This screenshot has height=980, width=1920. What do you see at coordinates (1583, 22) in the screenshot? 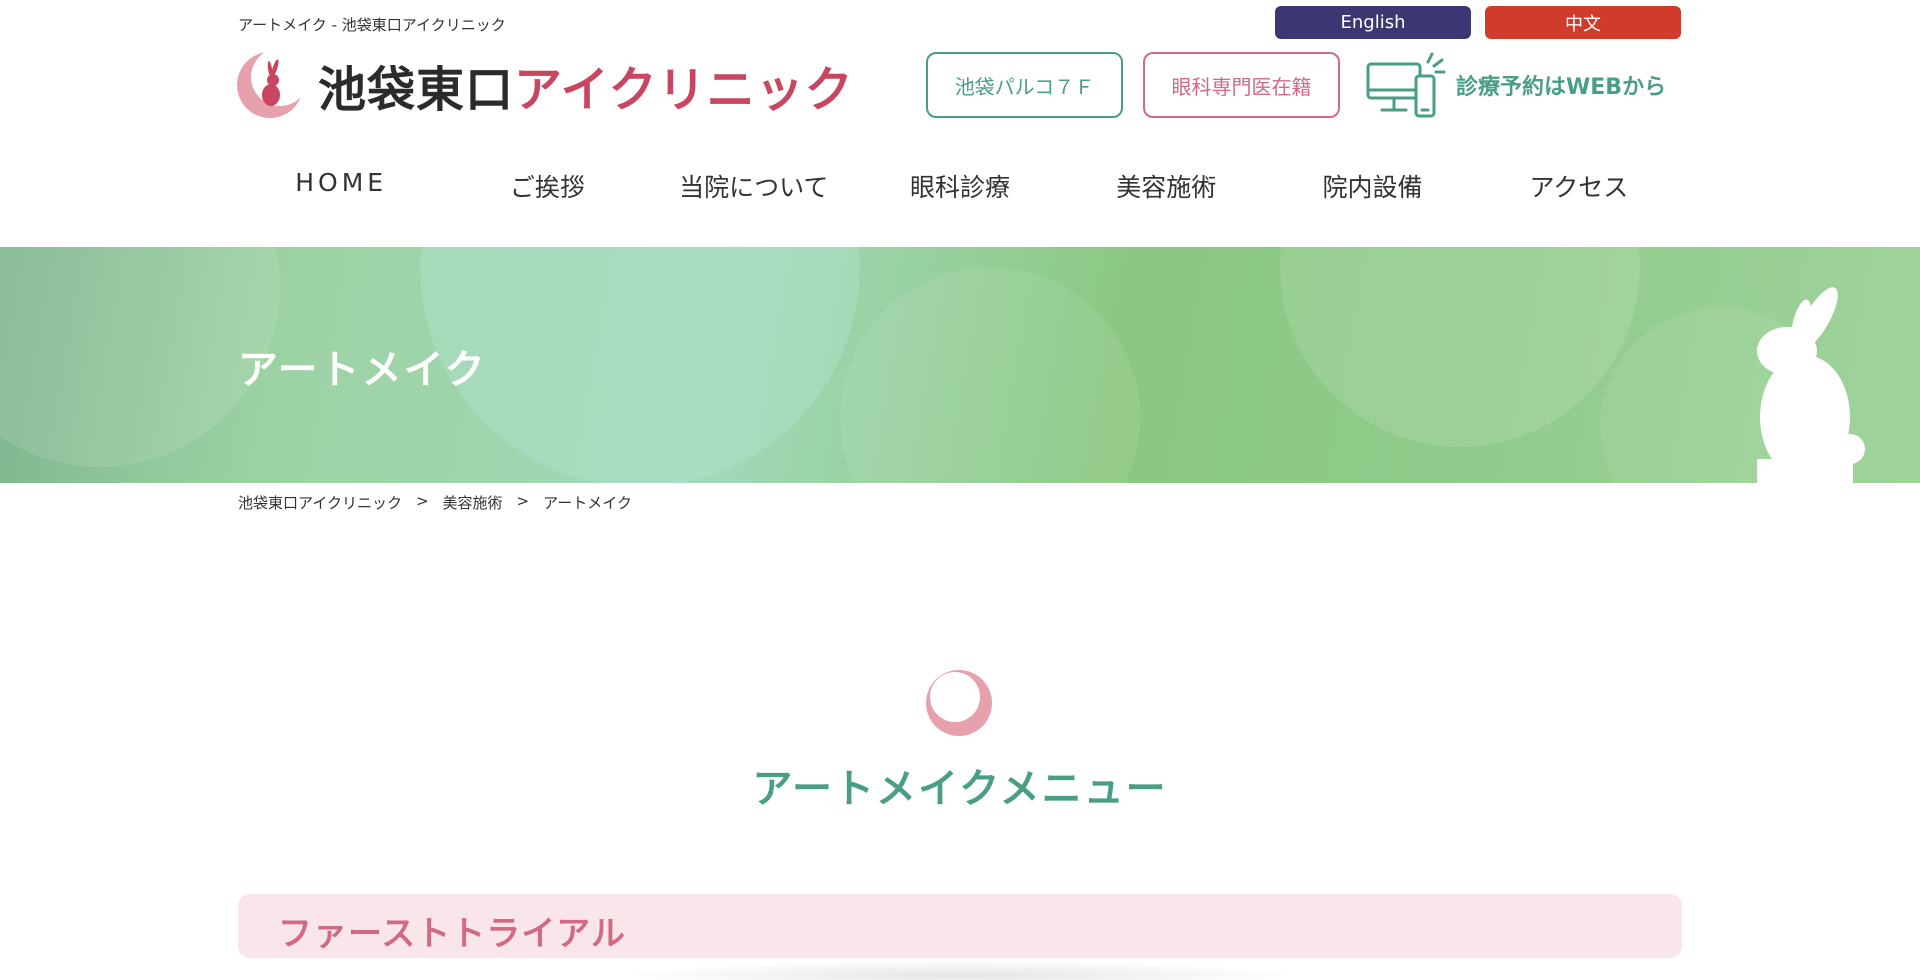
I see `chinese-button: 中文` at bounding box center [1583, 22].